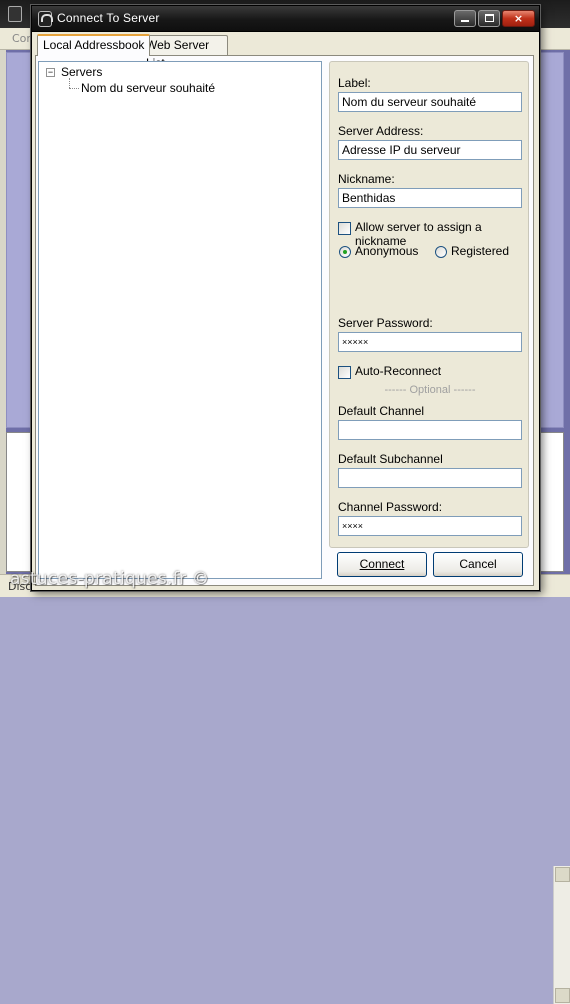 This screenshot has height=1004, width=570. What do you see at coordinates (430, 102) in the screenshot?
I see `label-input` at bounding box center [430, 102].